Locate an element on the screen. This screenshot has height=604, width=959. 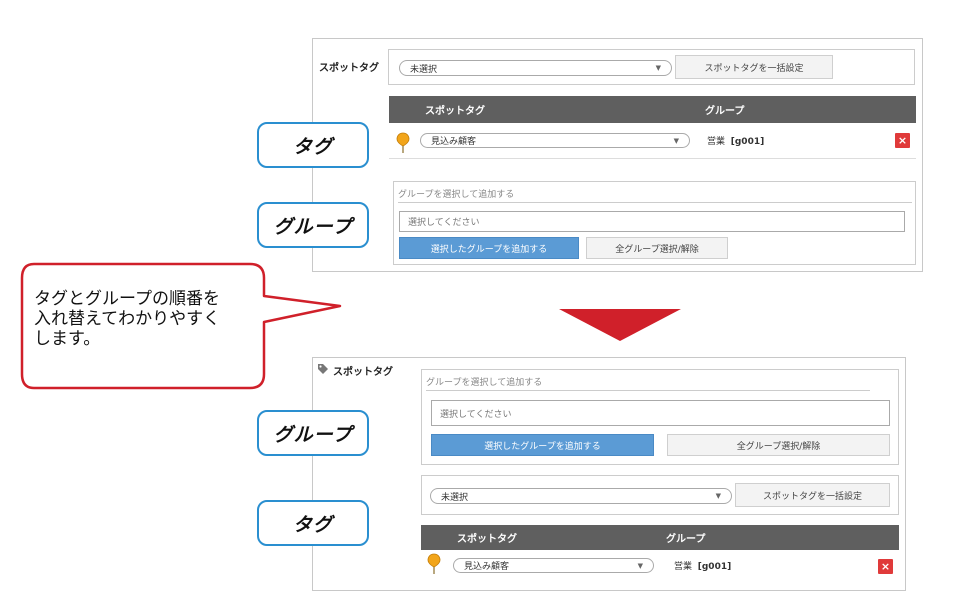
note-line-2: 入れ替えてわかりやすく is located at coordinates (127, 318).